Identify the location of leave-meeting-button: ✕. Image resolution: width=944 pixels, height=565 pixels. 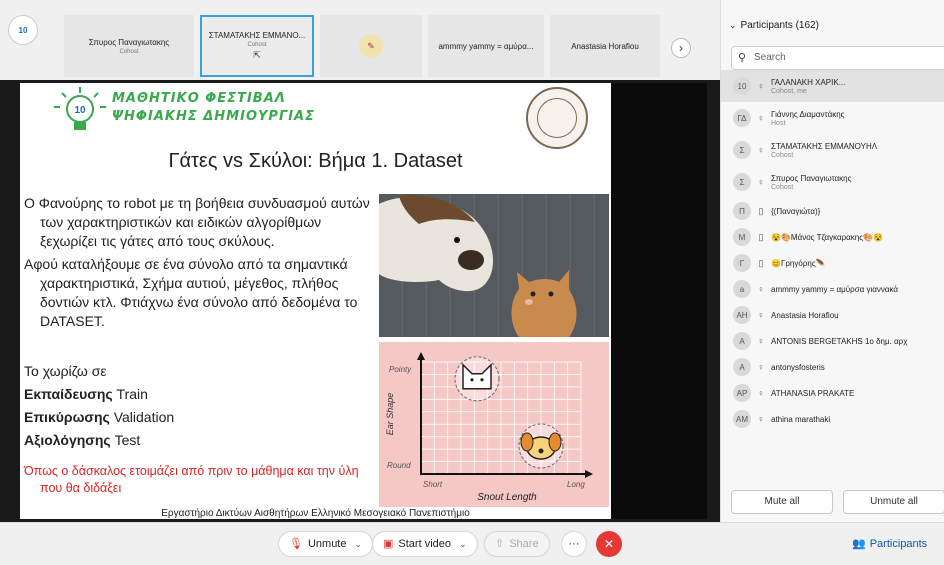
(609, 544).